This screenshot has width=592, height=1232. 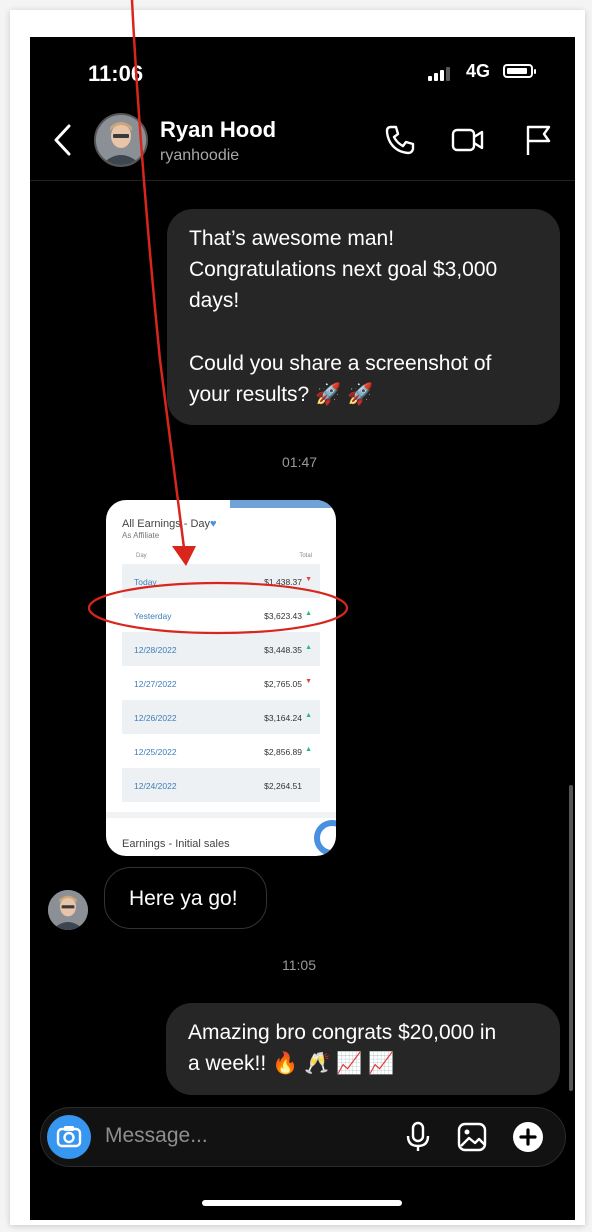 What do you see at coordinates (184, 556) in the screenshot?
I see `annotation-arrowhead-icon` at bounding box center [184, 556].